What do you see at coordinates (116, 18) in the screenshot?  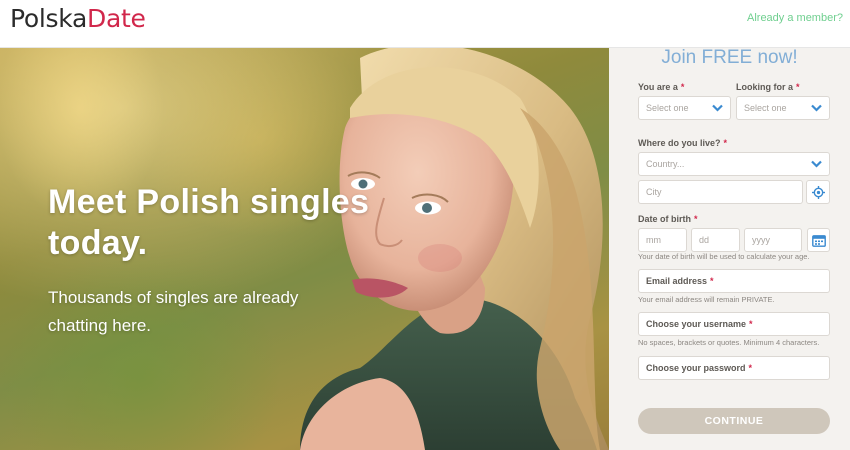 I see `logo-text-date: Date` at bounding box center [116, 18].